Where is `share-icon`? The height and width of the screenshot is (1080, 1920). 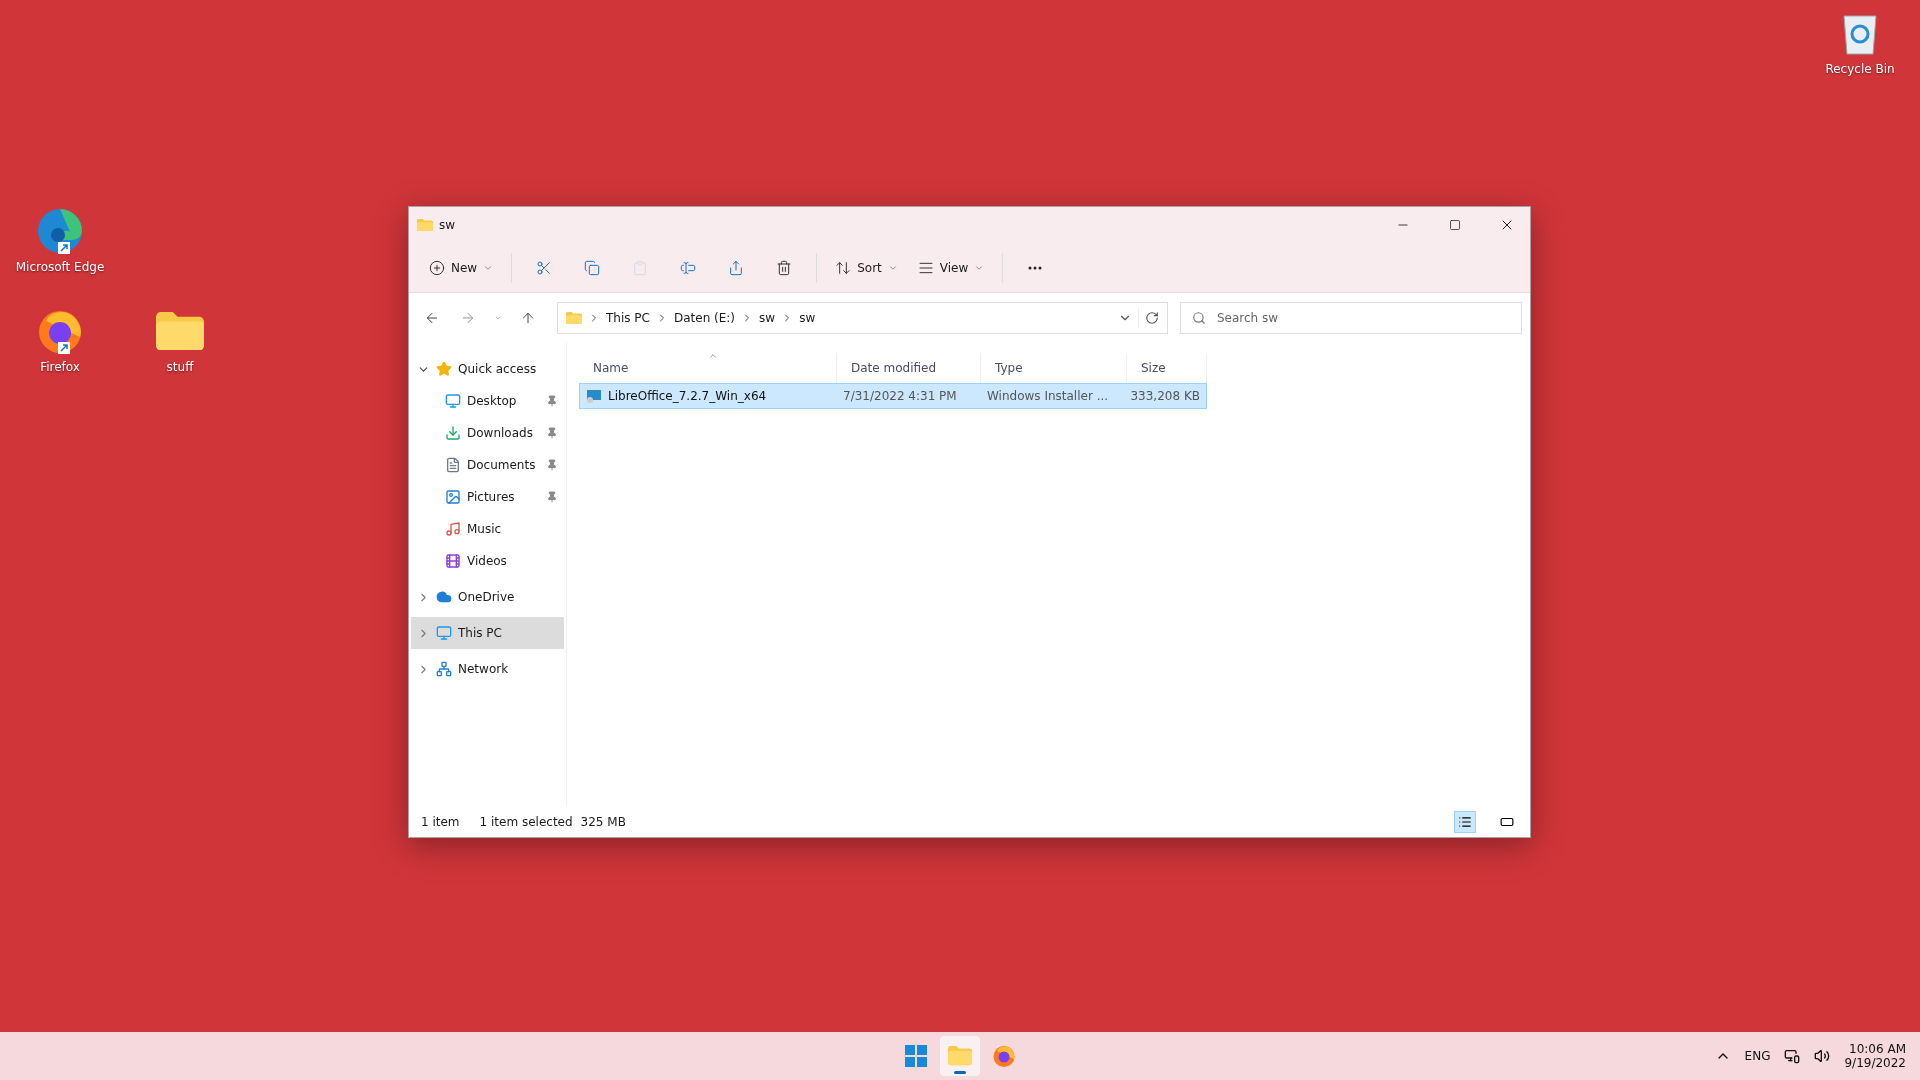
share-icon is located at coordinates (736, 267).